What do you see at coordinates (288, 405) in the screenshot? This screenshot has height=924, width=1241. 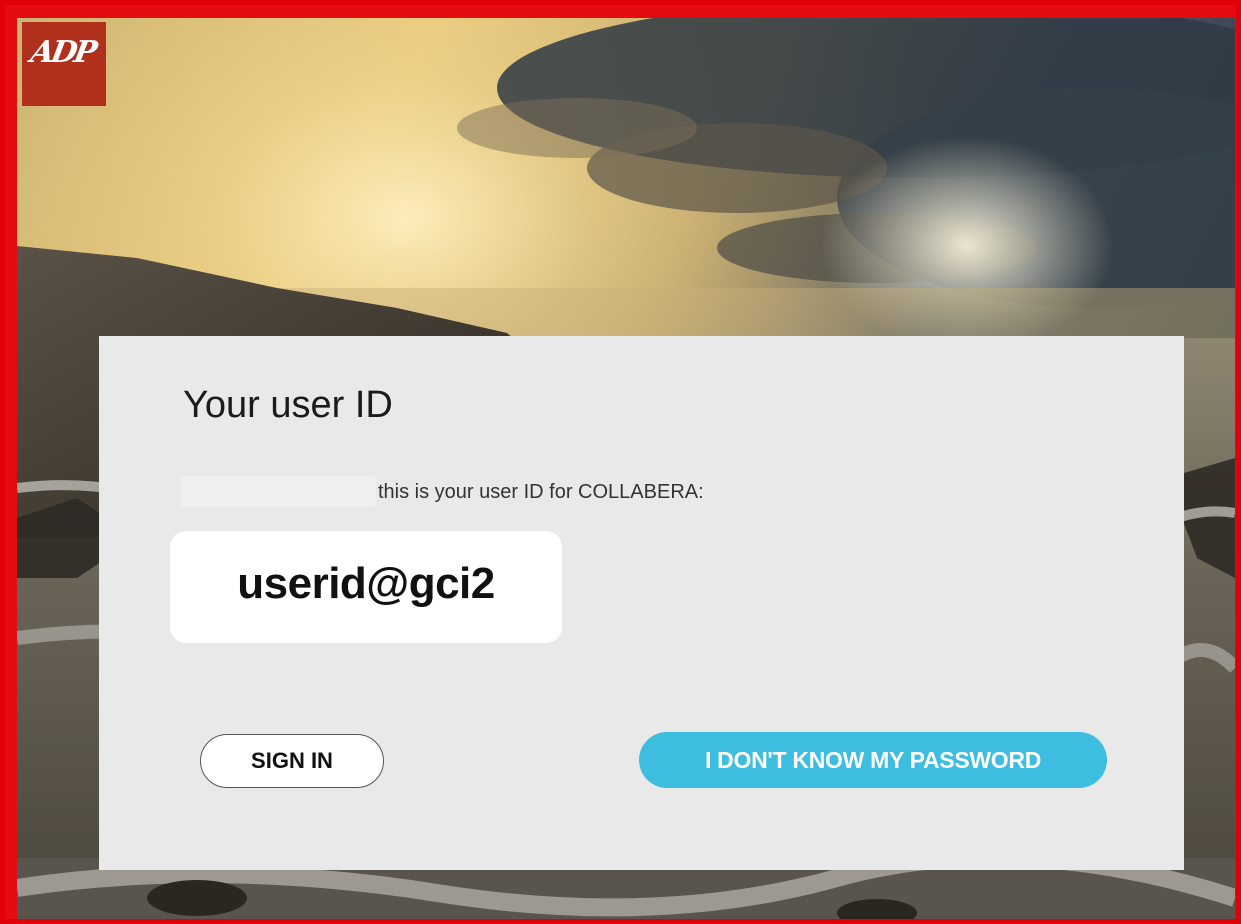 I see `page-title: Your user ID` at bounding box center [288, 405].